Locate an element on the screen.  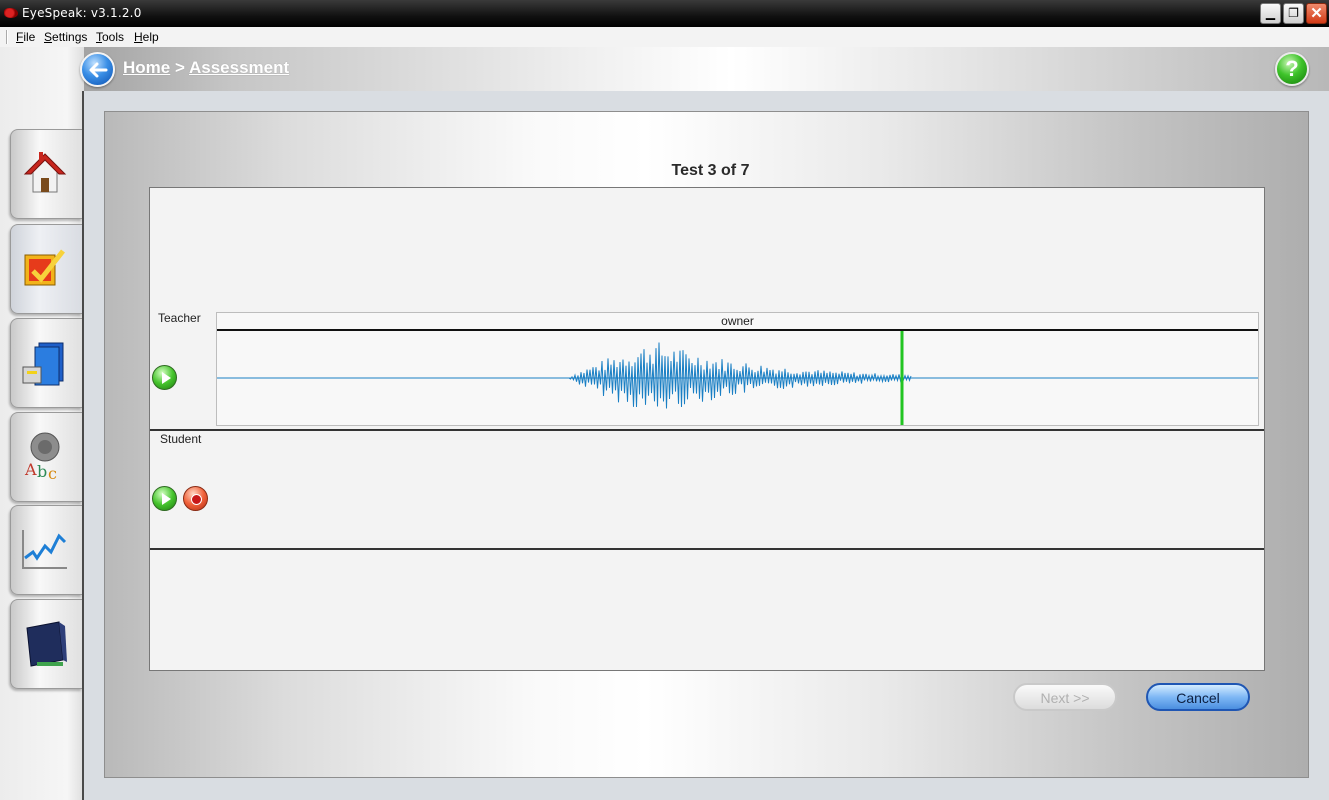
nav-tab-pronunciation: A b c is located at coordinates (46, 457).